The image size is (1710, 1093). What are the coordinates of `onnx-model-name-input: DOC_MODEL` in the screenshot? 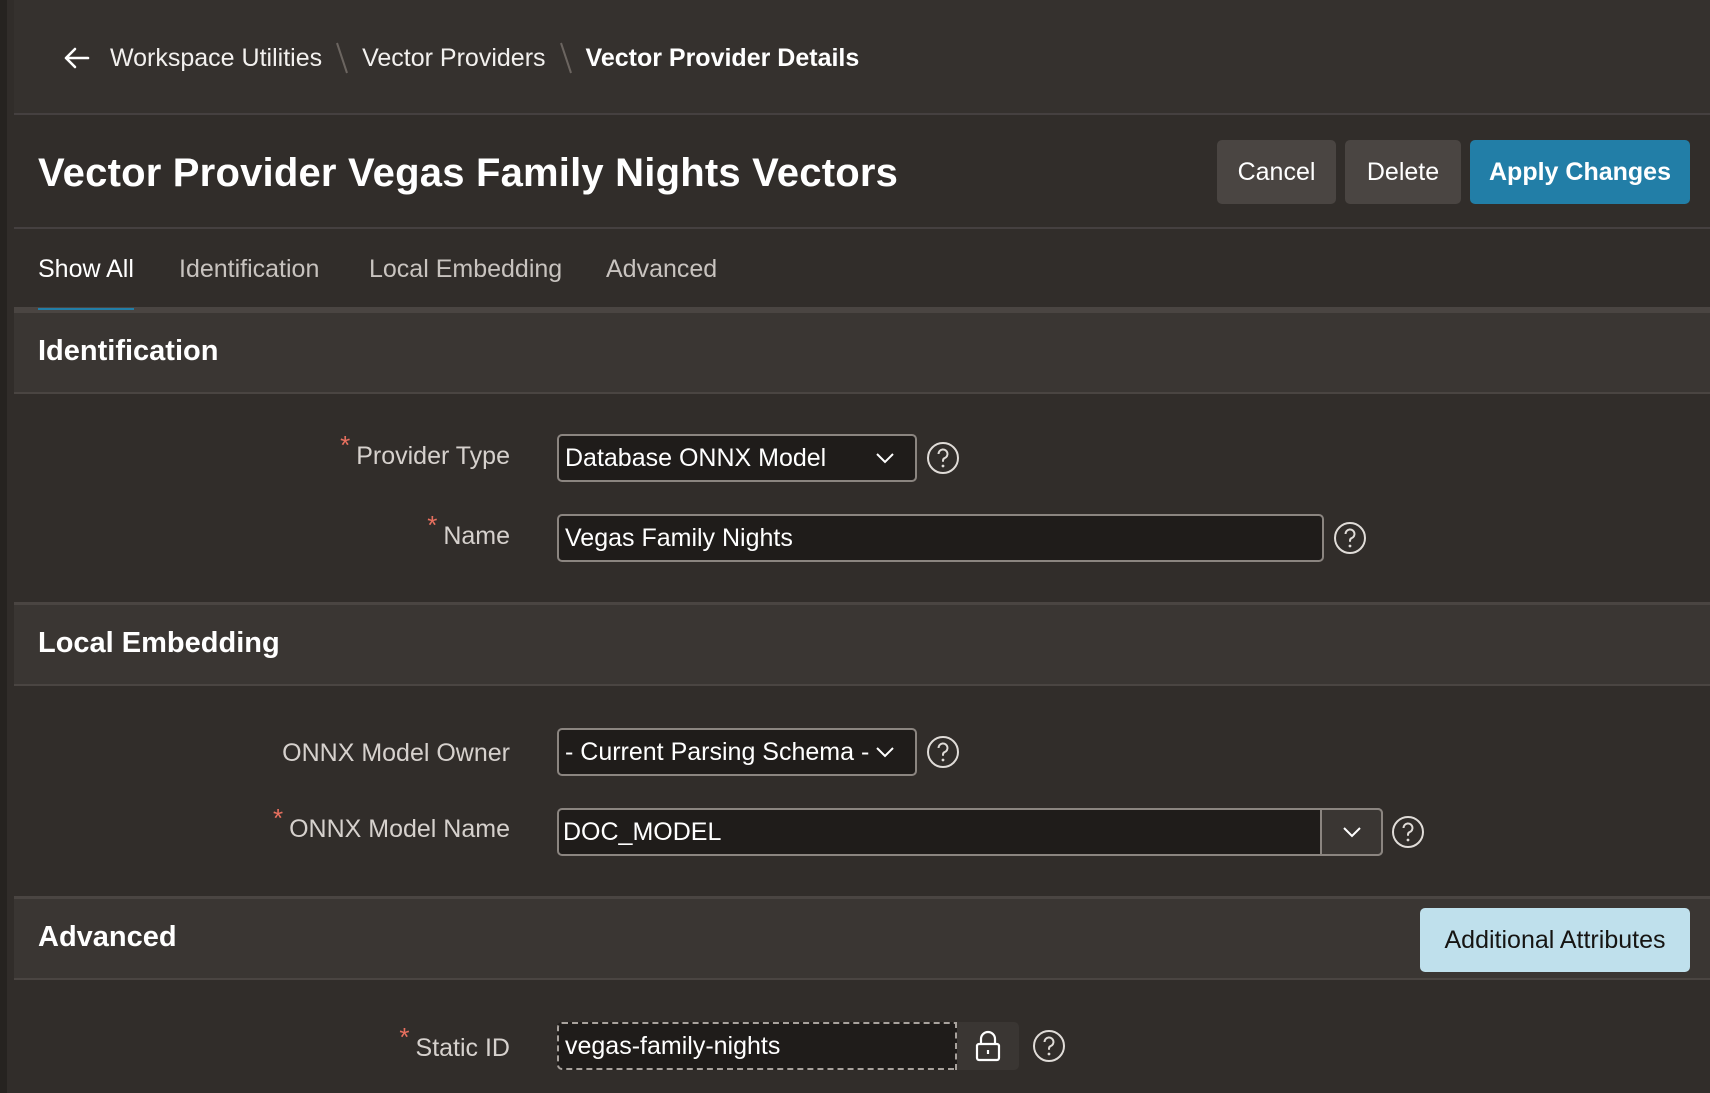 It's located at (970, 832).